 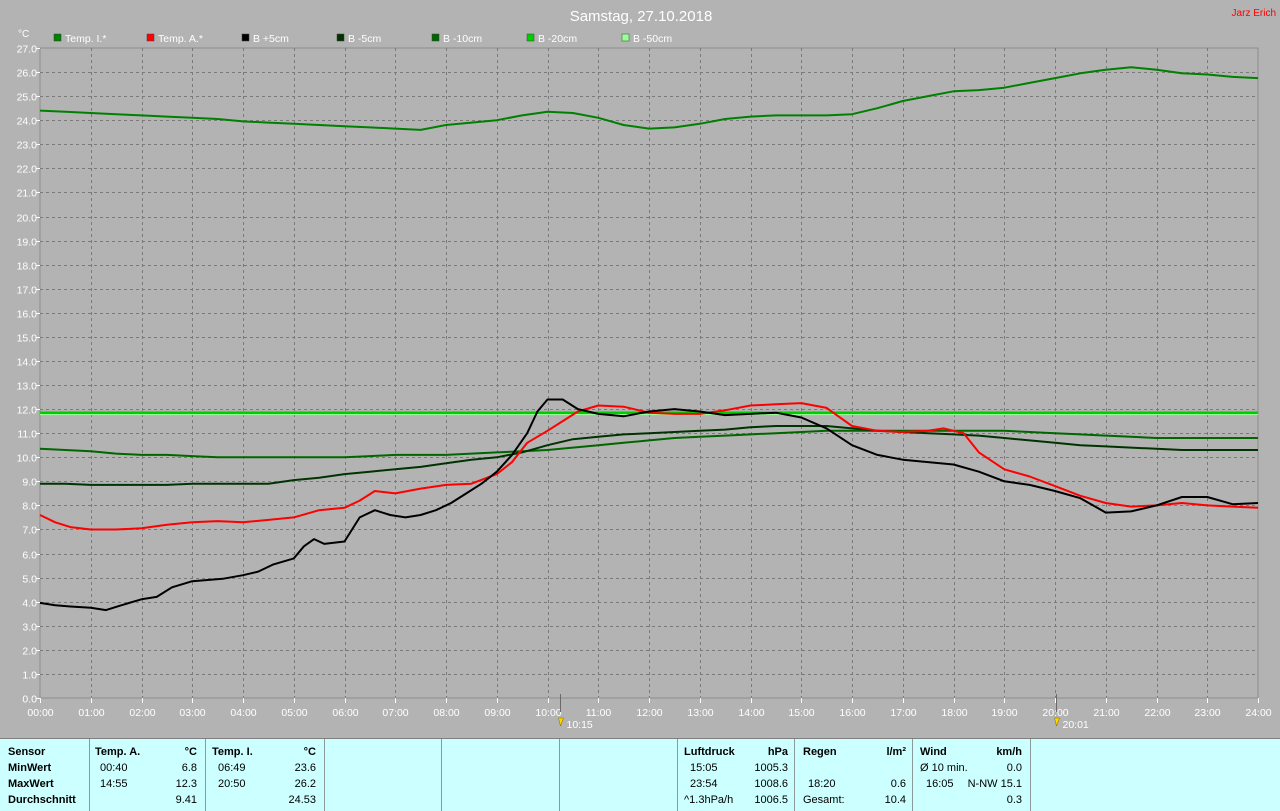 I want to click on x-tick-label: 11:00, so click(x=599, y=713).